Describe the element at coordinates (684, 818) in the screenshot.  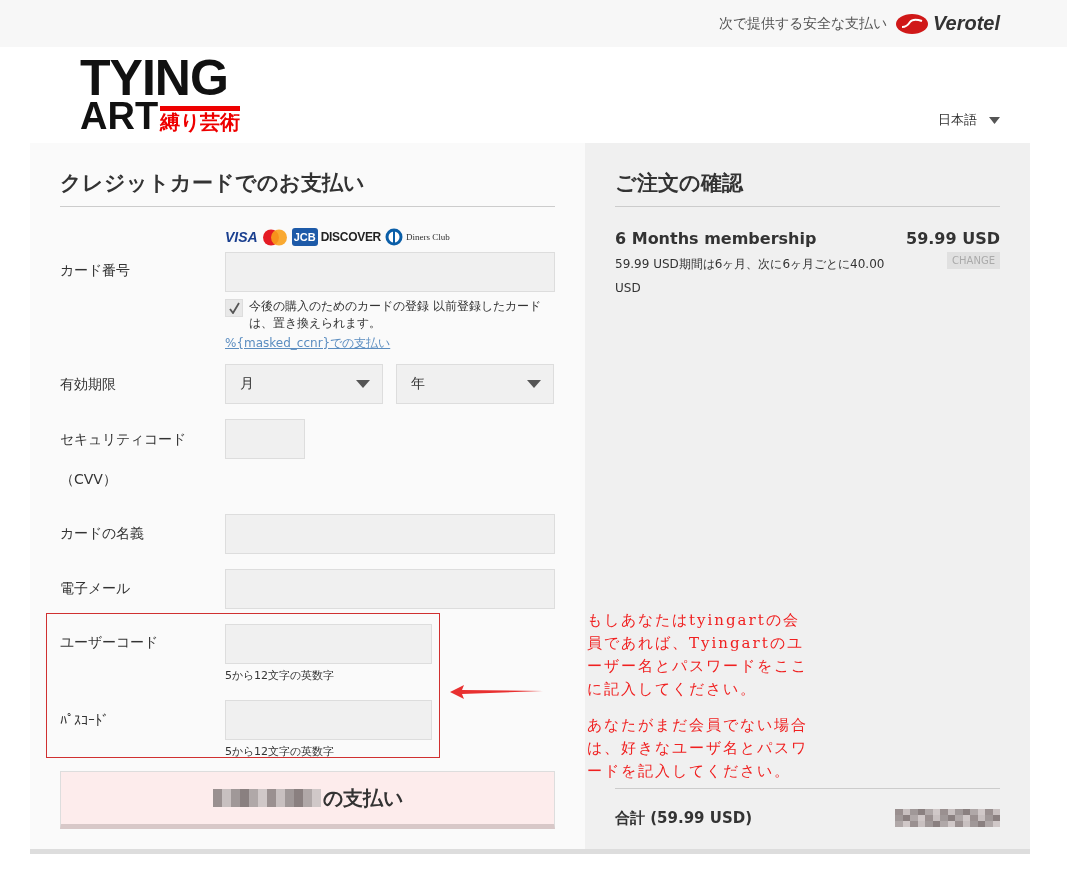
I see `total-label: 合計 (59.99 USD)` at that location.